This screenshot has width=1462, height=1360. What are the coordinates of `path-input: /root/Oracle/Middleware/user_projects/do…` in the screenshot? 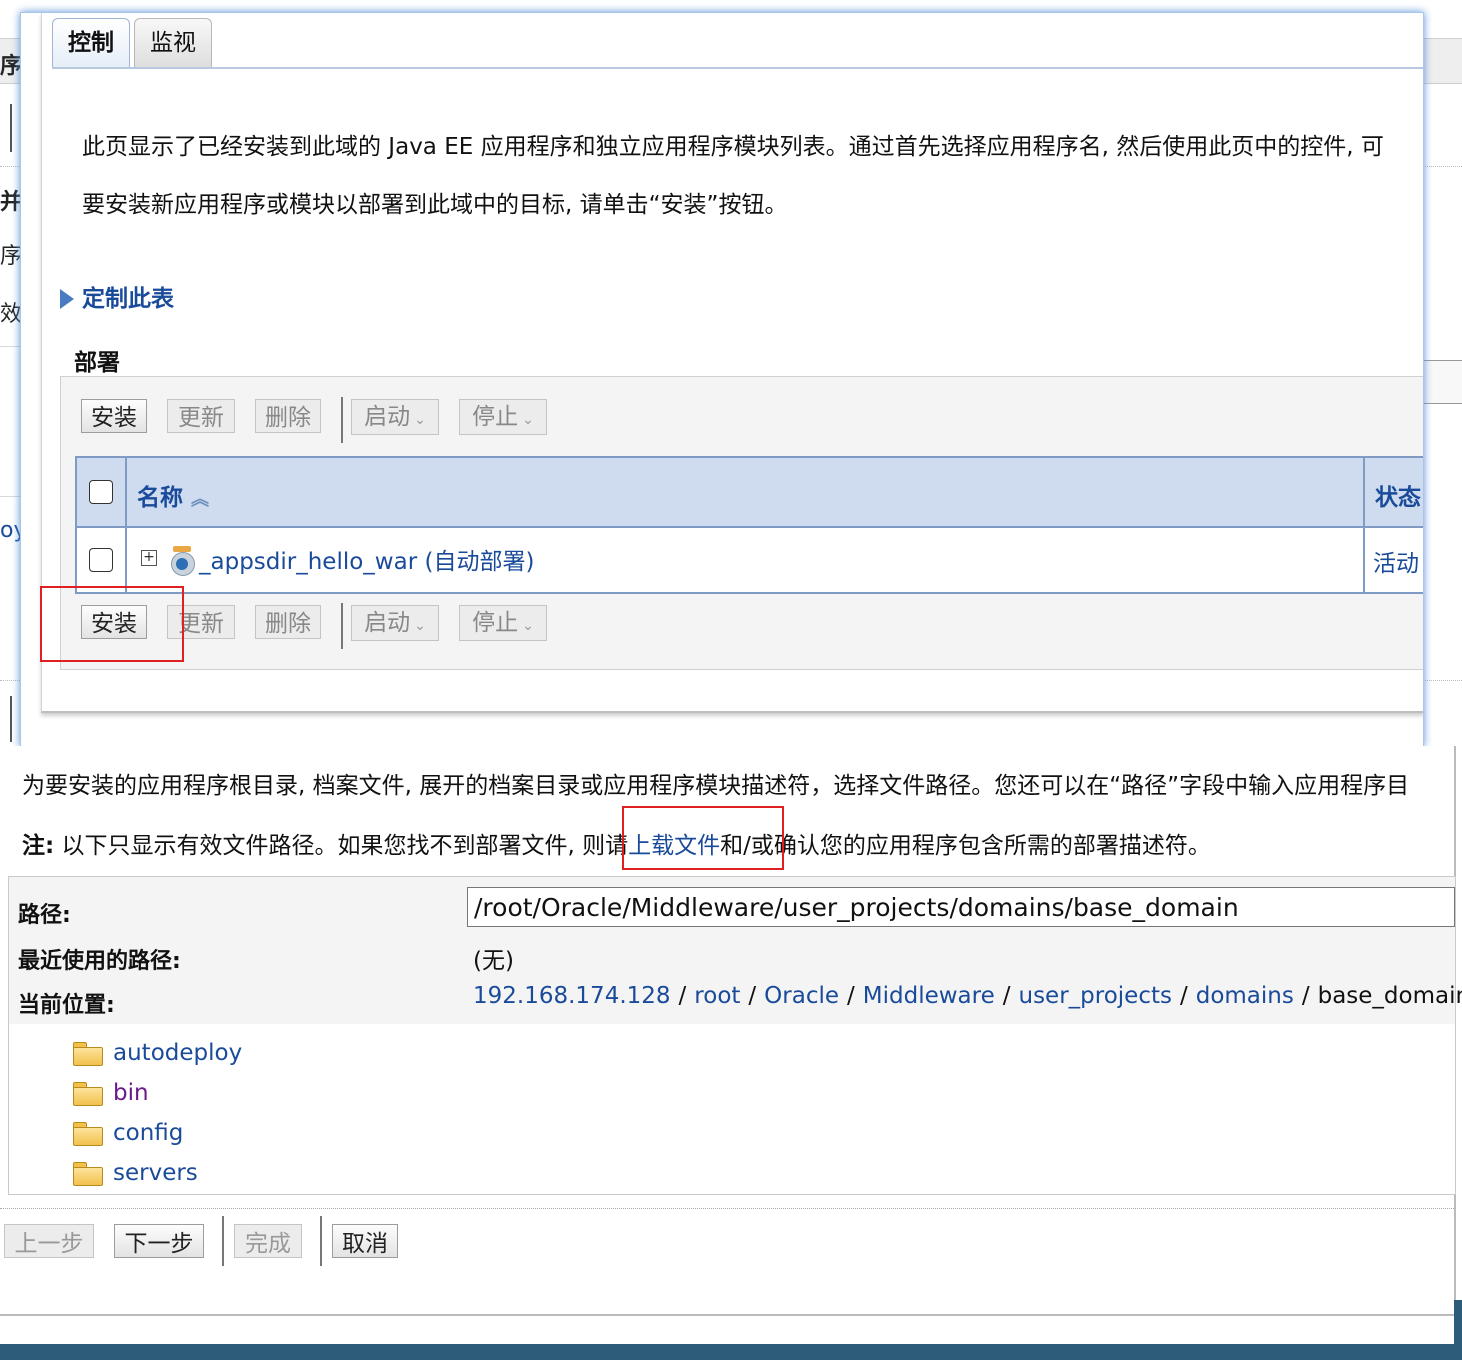 It's located at (961, 907).